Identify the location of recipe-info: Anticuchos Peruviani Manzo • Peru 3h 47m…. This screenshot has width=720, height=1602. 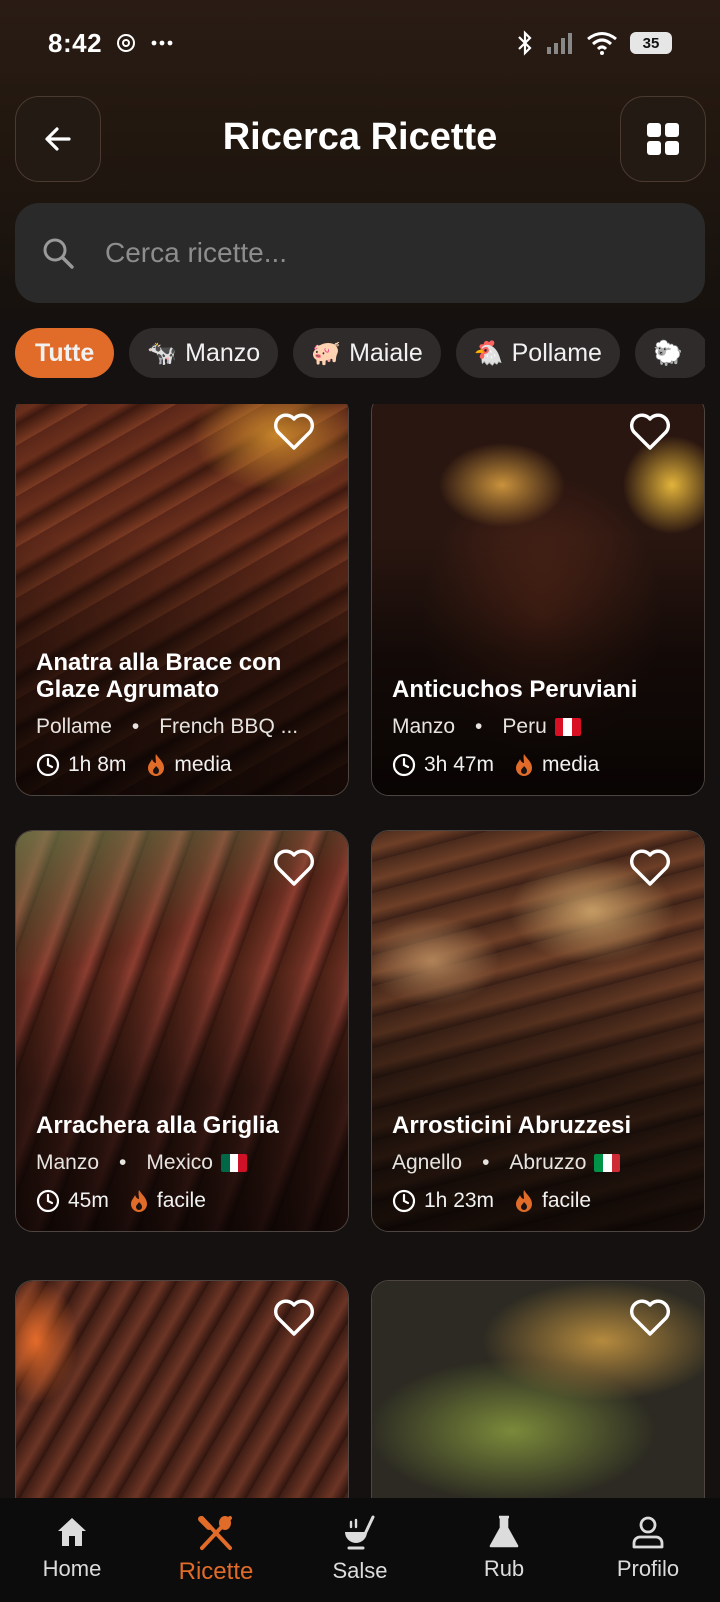
(541, 726).